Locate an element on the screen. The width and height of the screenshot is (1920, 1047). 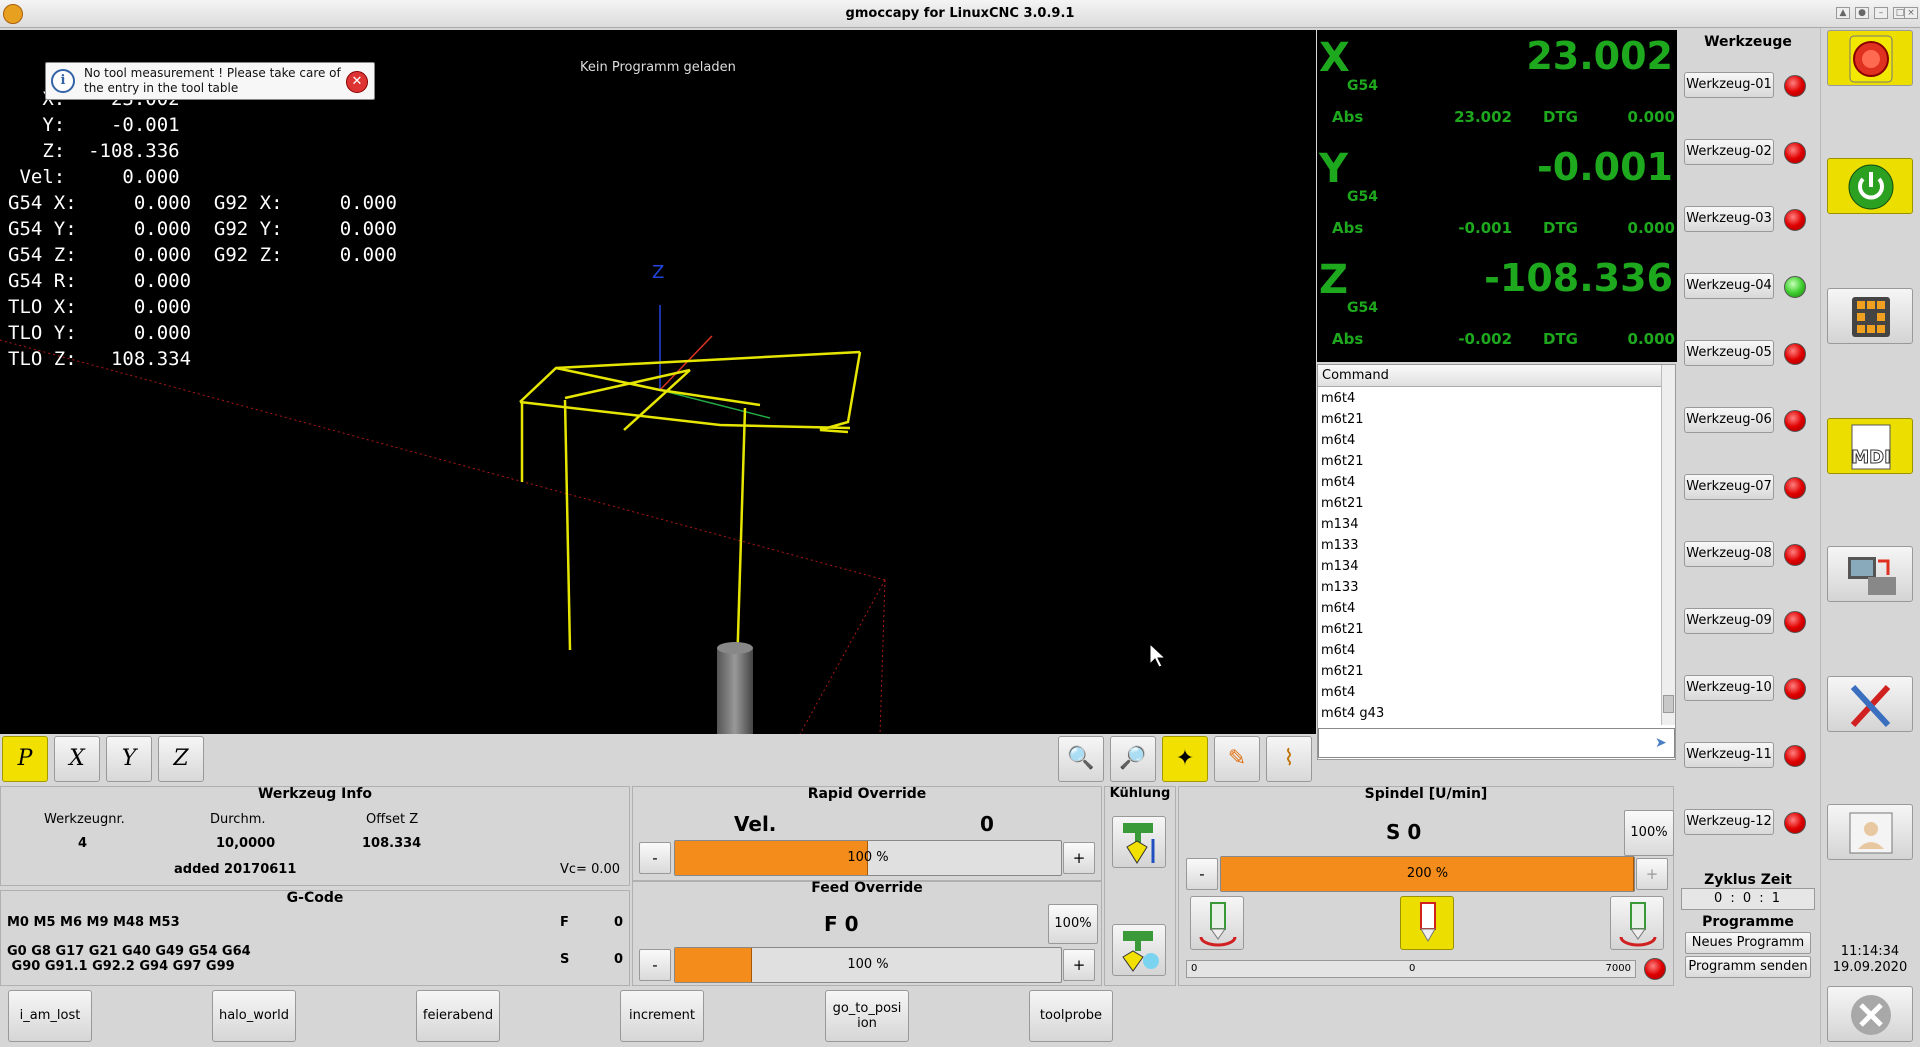
broom-icon: ⌇ is located at coordinates (1289, 758).